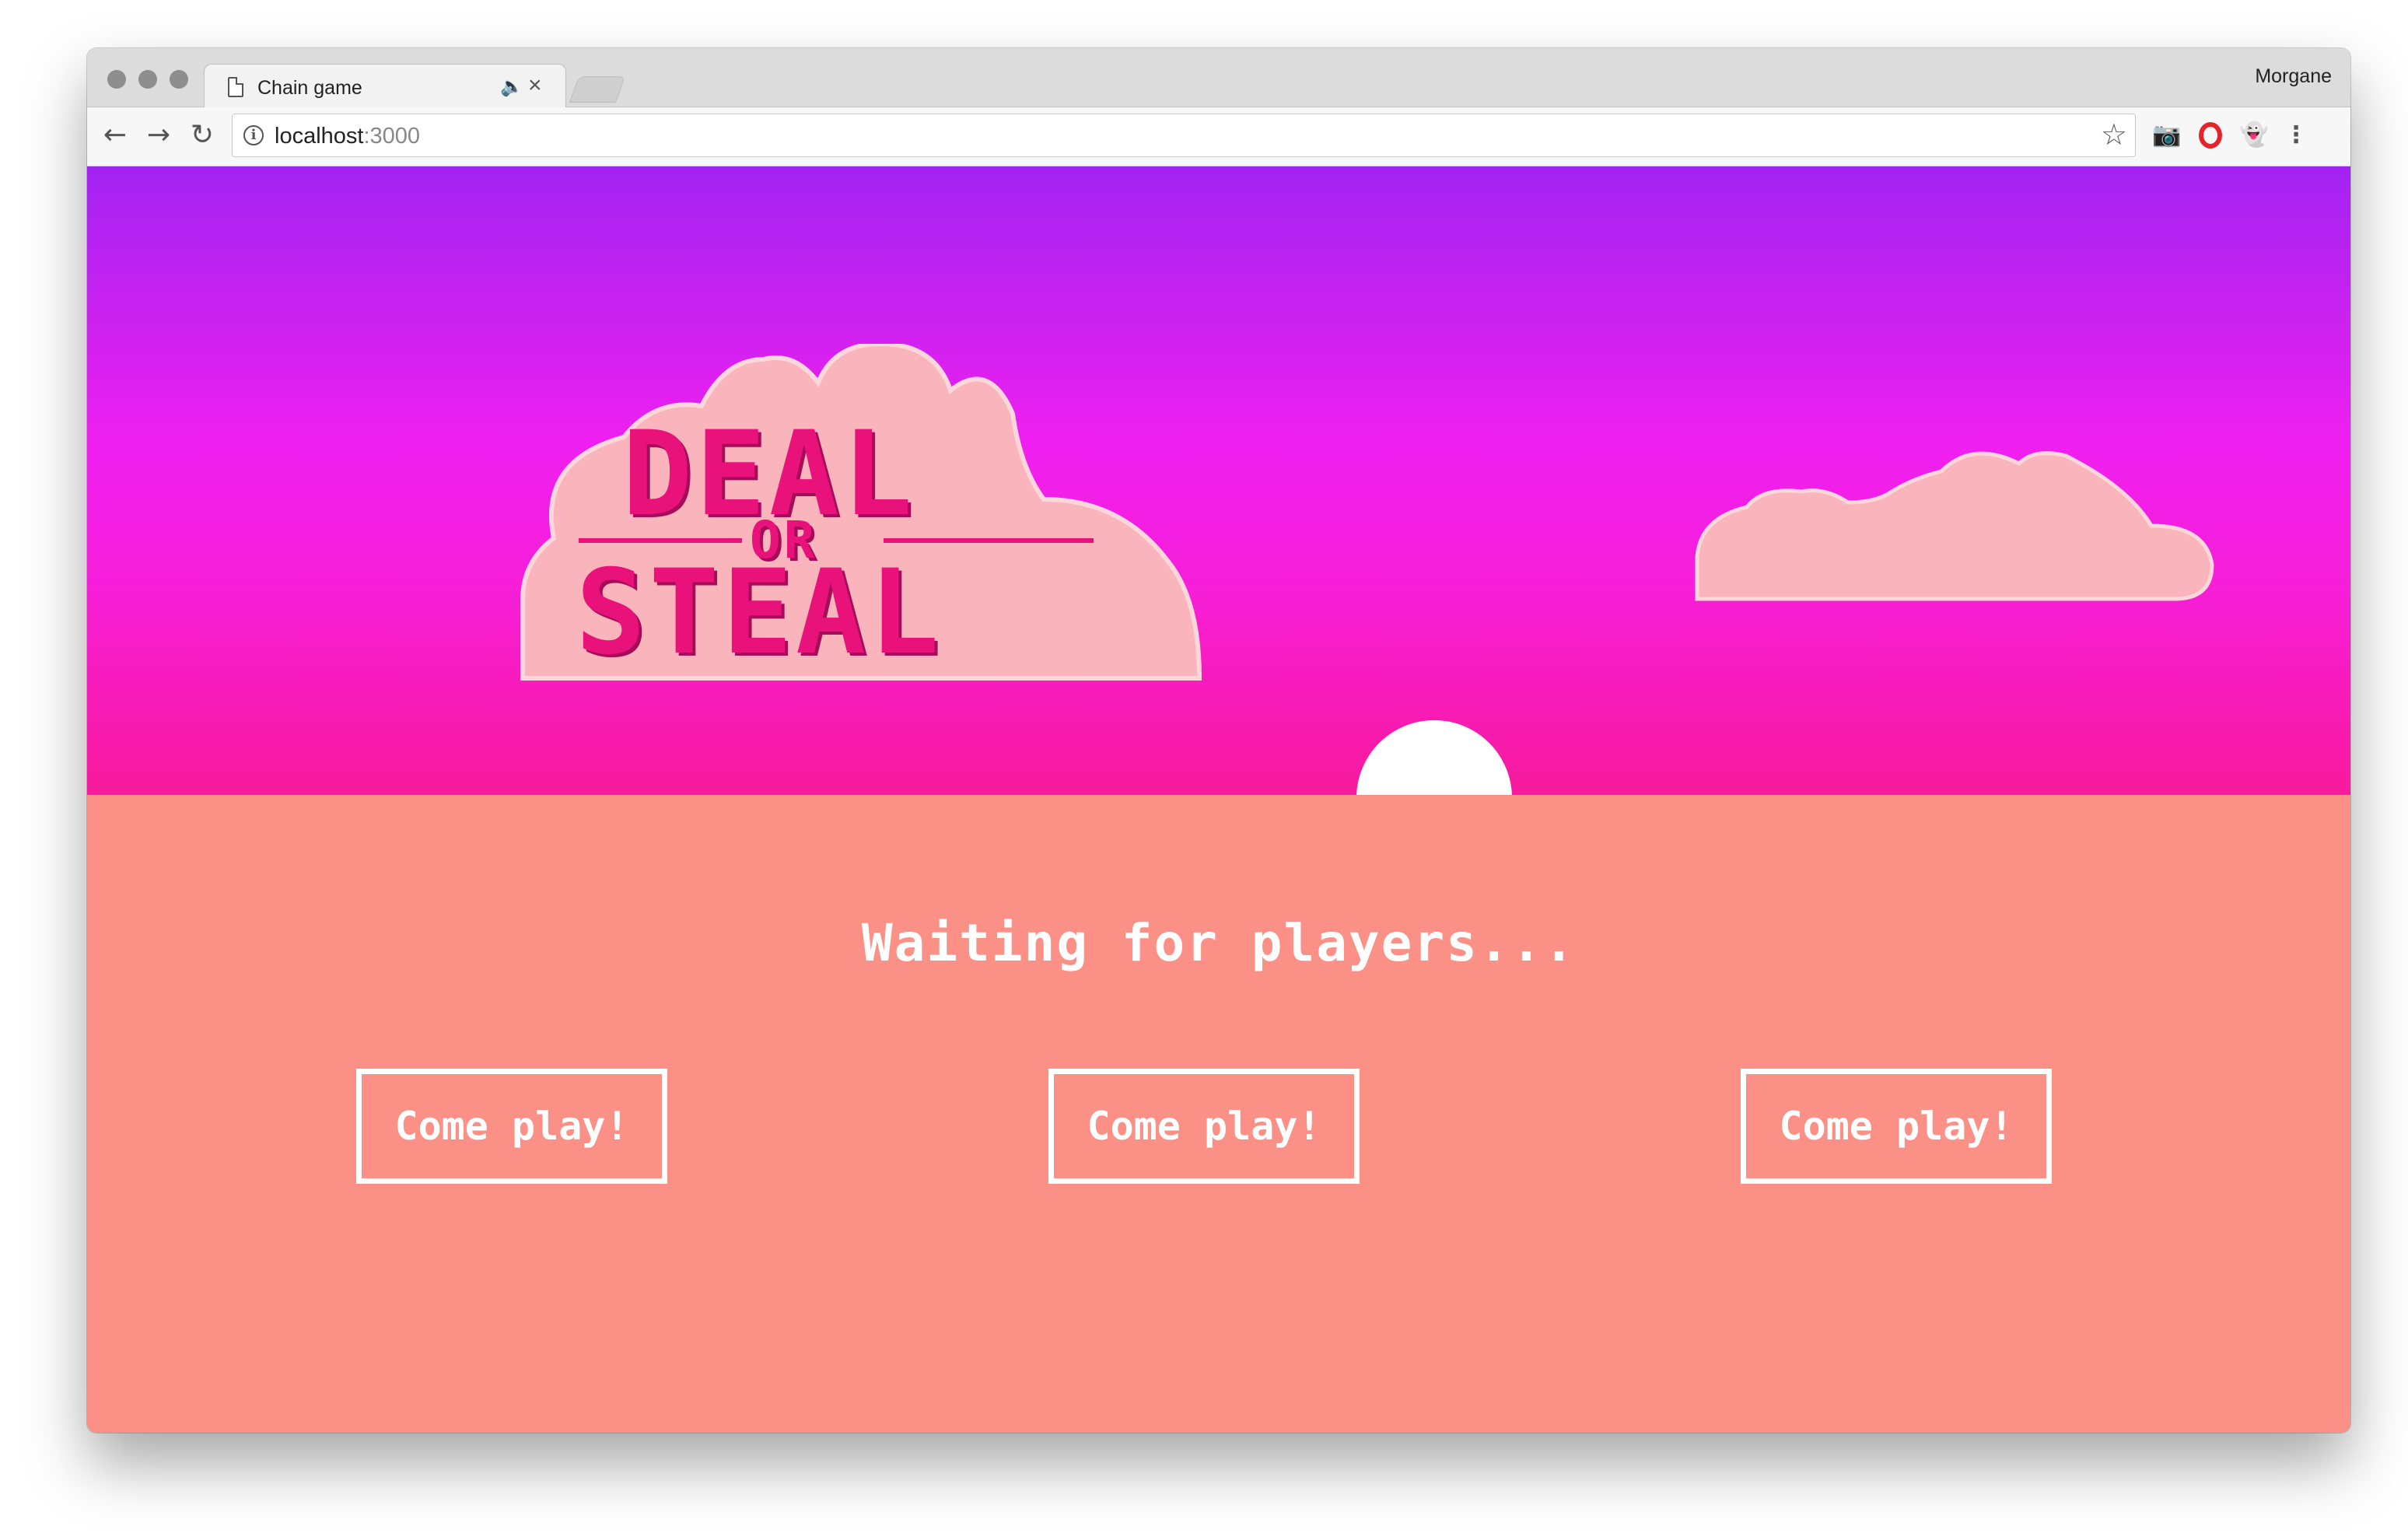 The image size is (2408, 1540). What do you see at coordinates (309, 88) in the screenshot?
I see `tab-title: Chain game` at bounding box center [309, 88].